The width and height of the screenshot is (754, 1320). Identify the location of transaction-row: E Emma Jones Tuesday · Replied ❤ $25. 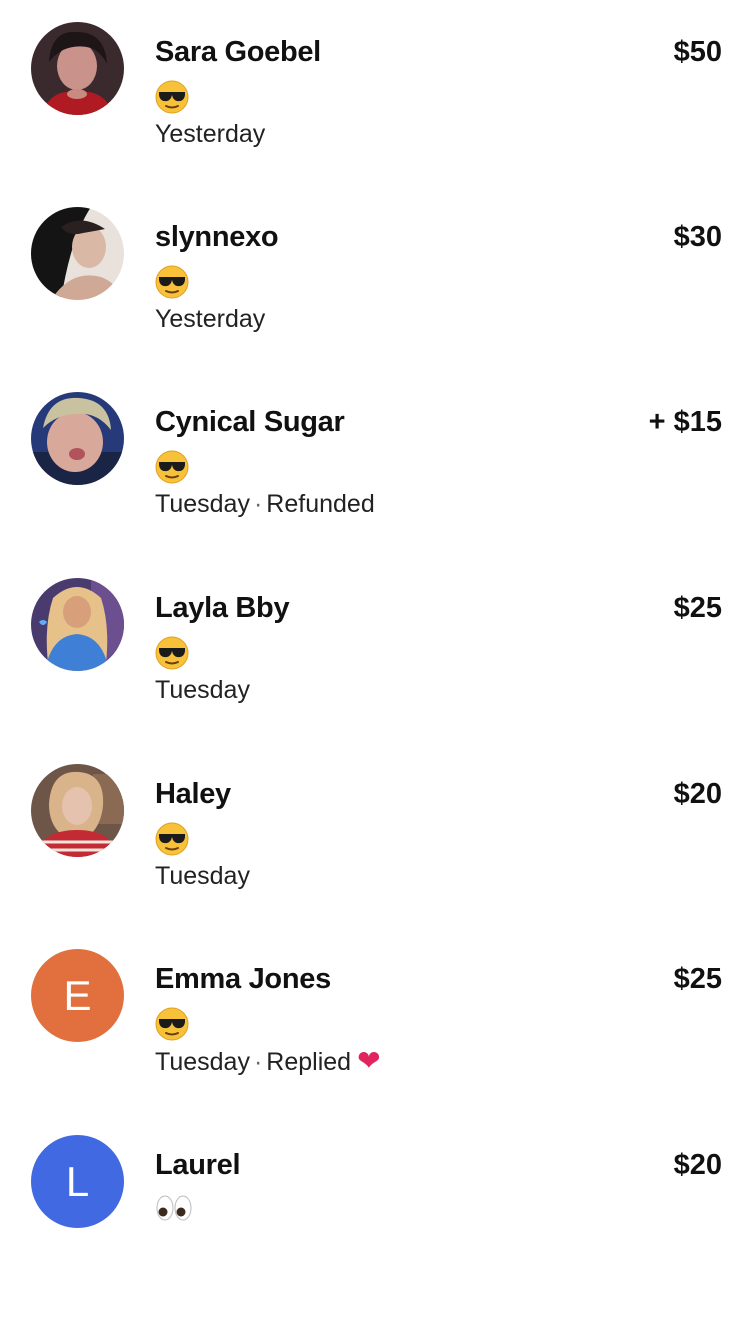
(377, 1041).